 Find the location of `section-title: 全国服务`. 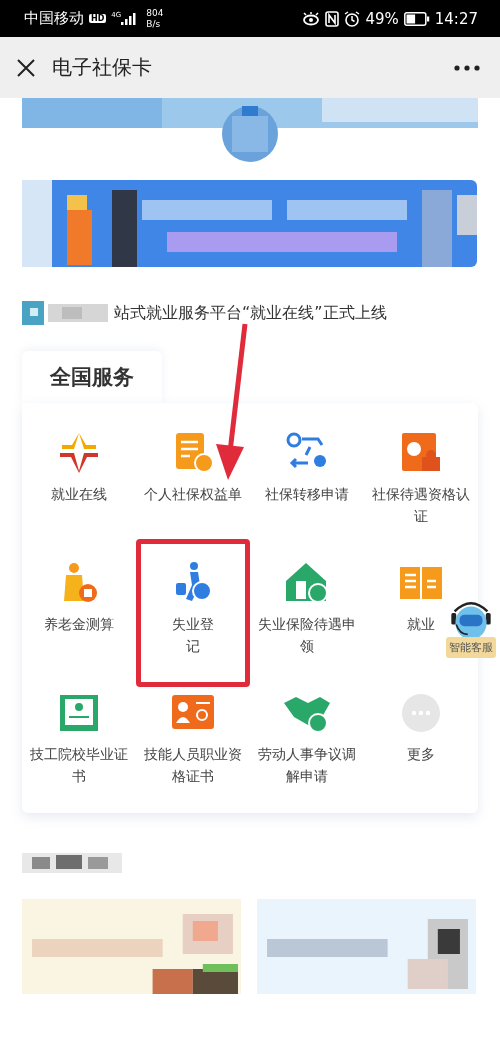

section-title: 全国服务 is located at coordinates (92, 377).